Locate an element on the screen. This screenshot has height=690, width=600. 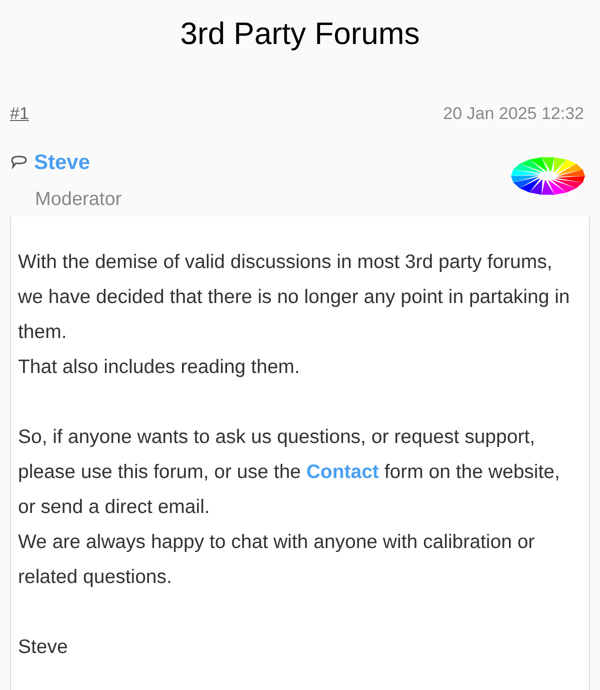
post-text: So, if anyone wants to ask us questions, or request support, please use this forum, or use the Contact form on the website, or send a direct email. is located at coordinates (289, 472).